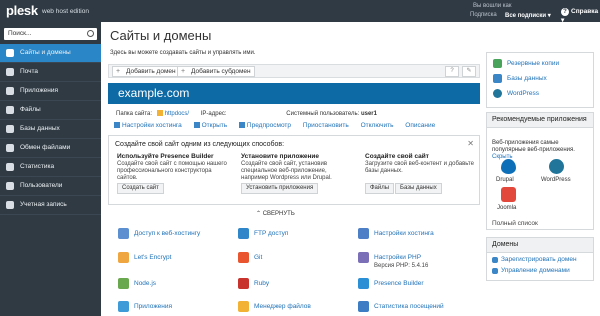 This screenshot has width=600, height=316. What do you see at coordinates (213, 114) in the screenshot?
I see `ip-label: IP-адрес:` at bounding box center [213, 114].